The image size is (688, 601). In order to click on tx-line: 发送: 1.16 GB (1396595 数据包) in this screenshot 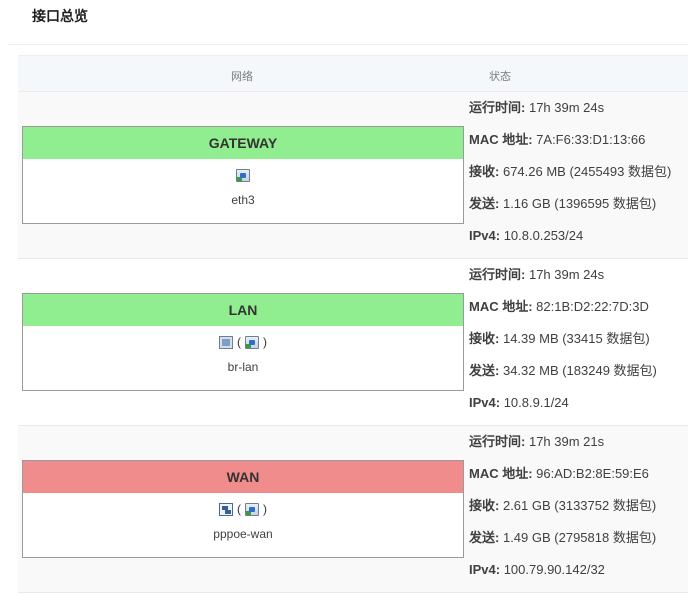, I will do `click(563, 203)`.